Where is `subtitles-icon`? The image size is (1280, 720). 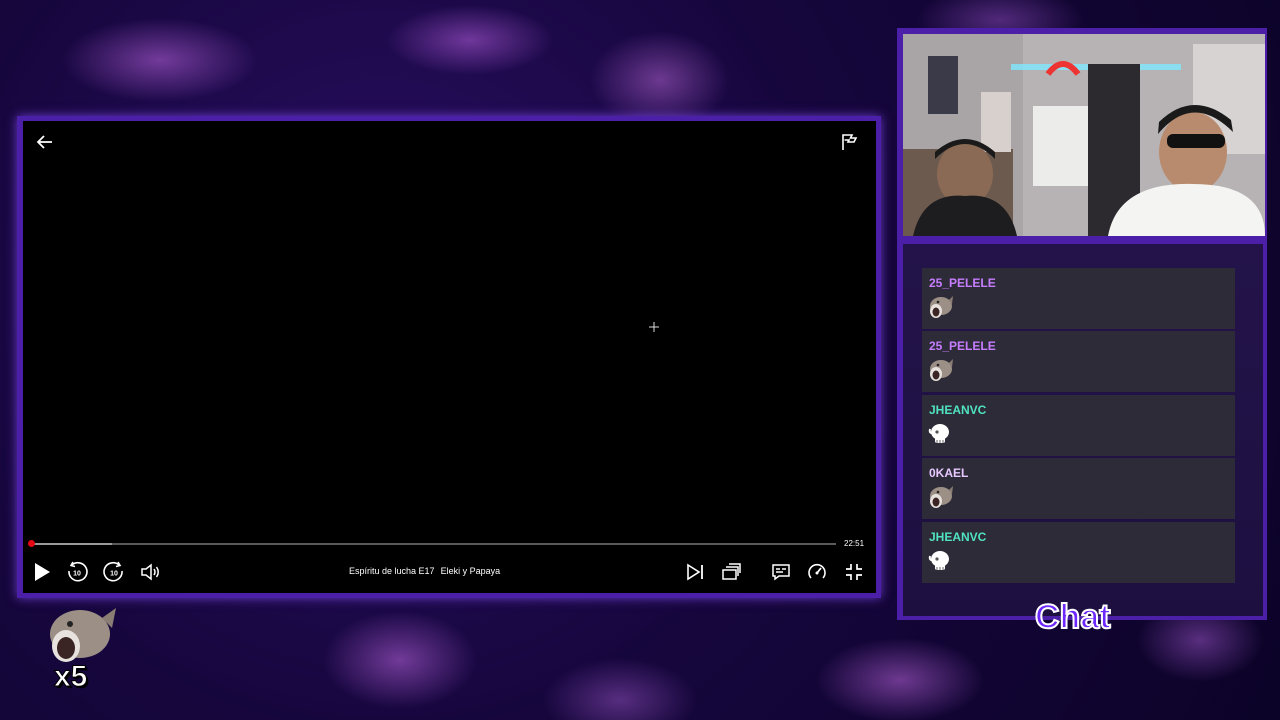 subtitles-icon is located at coordinates (781, 572).